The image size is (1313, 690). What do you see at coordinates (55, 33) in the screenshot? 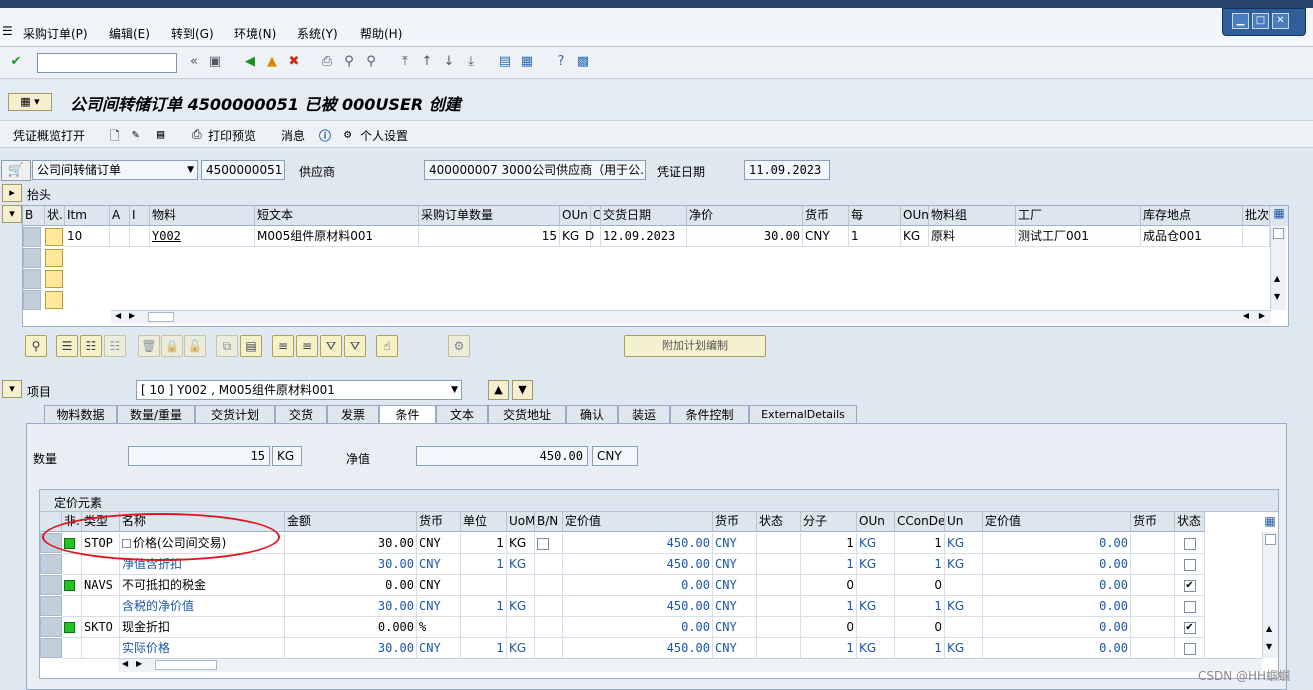
I see `menu-purchase-order: 采购订单(P)` at bounding box center [55, 33].